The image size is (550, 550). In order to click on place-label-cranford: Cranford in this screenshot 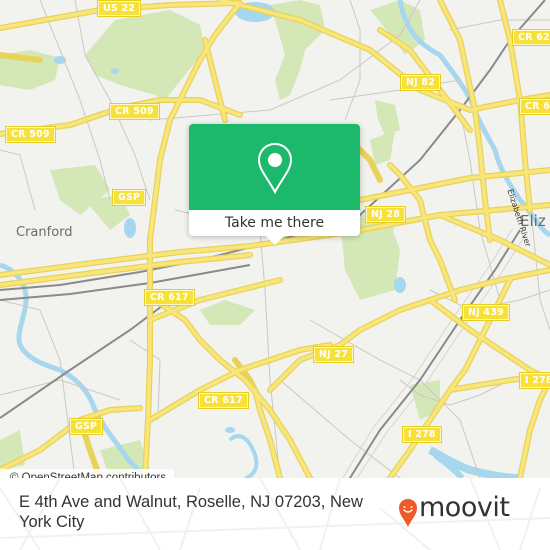, I will do `click(44, 232)`.